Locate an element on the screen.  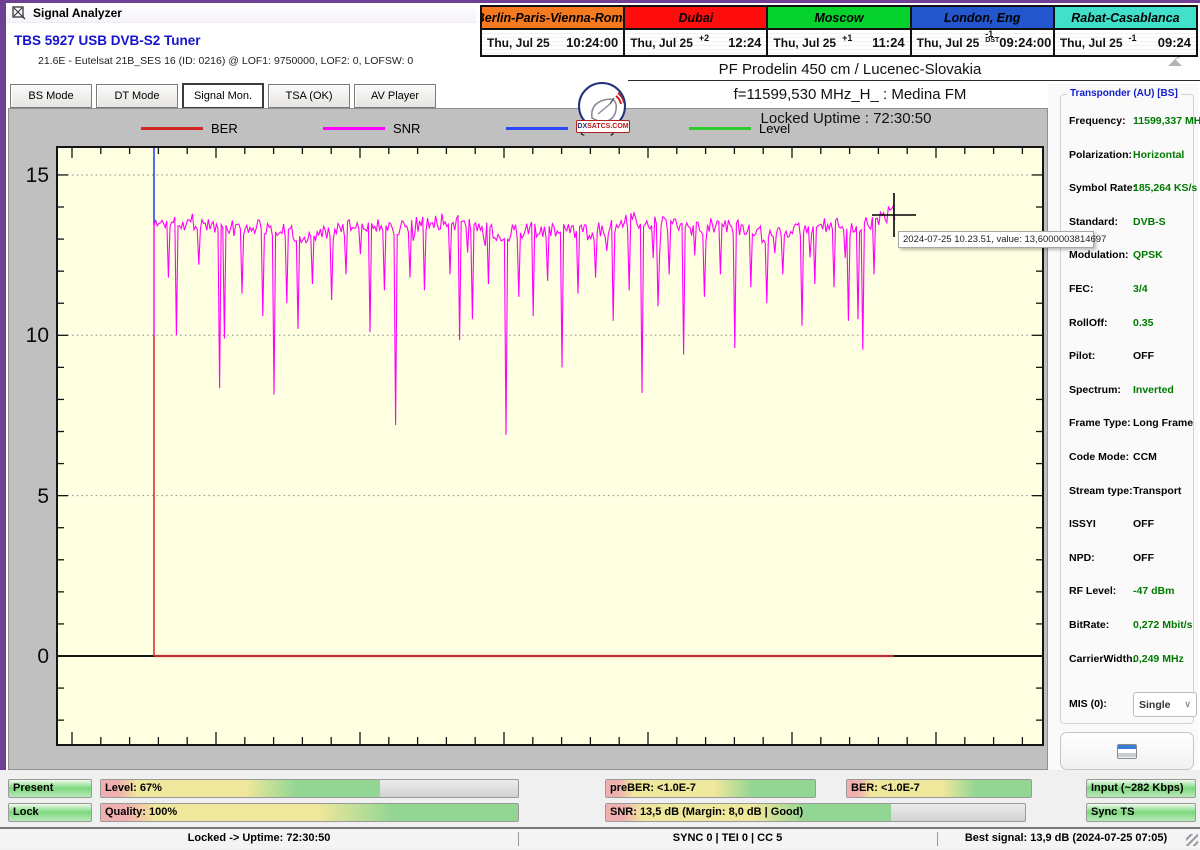
tab-signal-mon-: Signal Mon. is located at coordinates (223, 96).